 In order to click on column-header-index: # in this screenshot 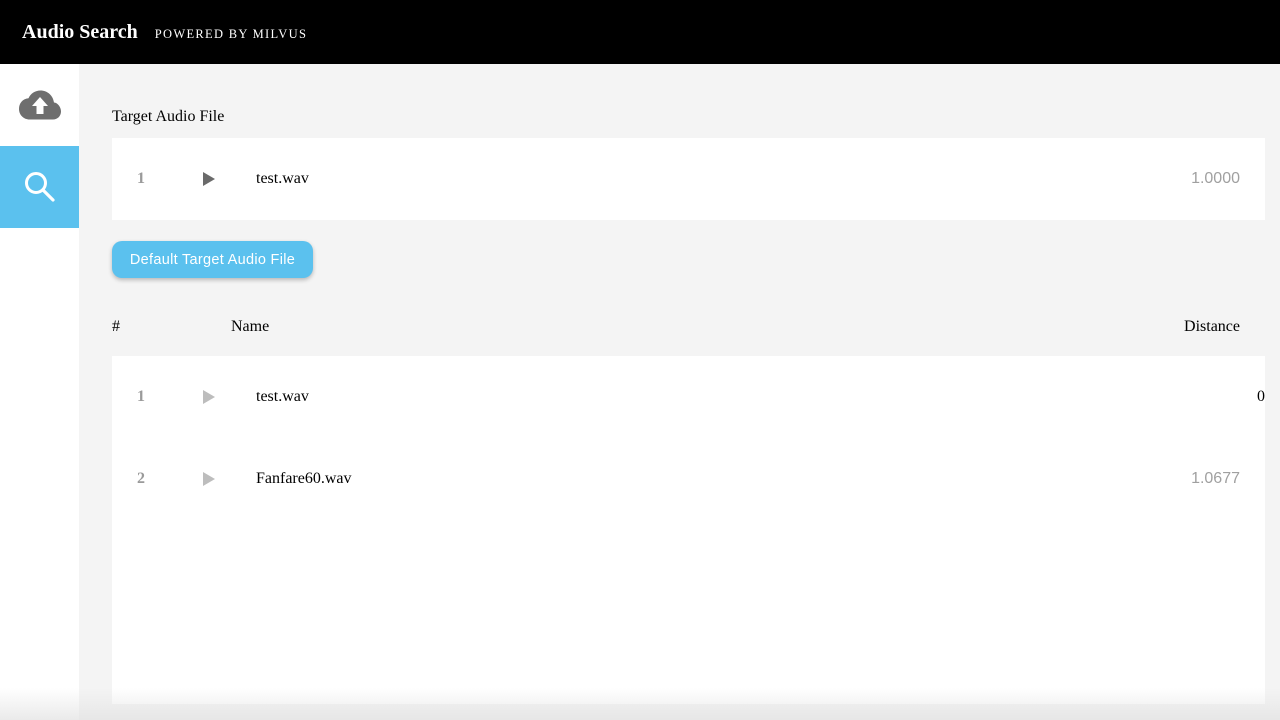, I will do `click(116, 326)`.